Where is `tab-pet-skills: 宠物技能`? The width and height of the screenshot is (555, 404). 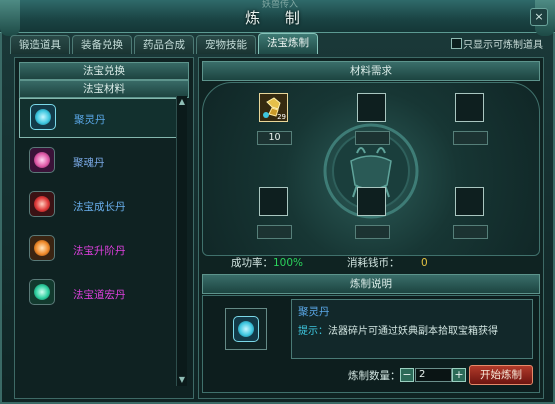
tab-pet-skills: 宠物技能 is located at coordinates (226, 44).